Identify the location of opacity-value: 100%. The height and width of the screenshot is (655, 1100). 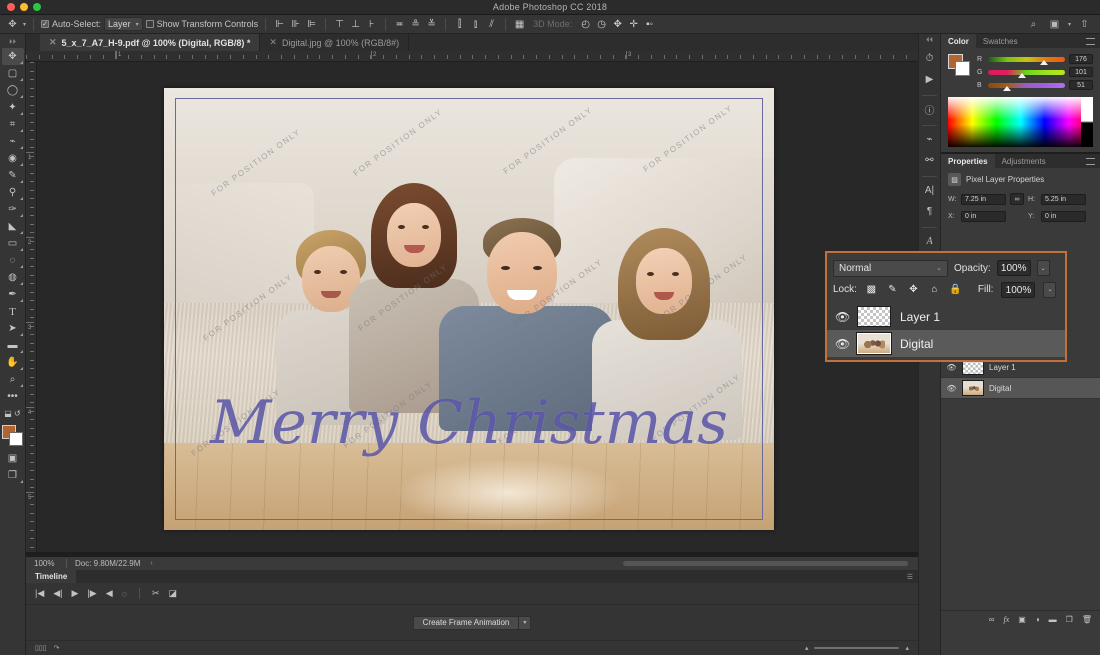
(1013, 268).